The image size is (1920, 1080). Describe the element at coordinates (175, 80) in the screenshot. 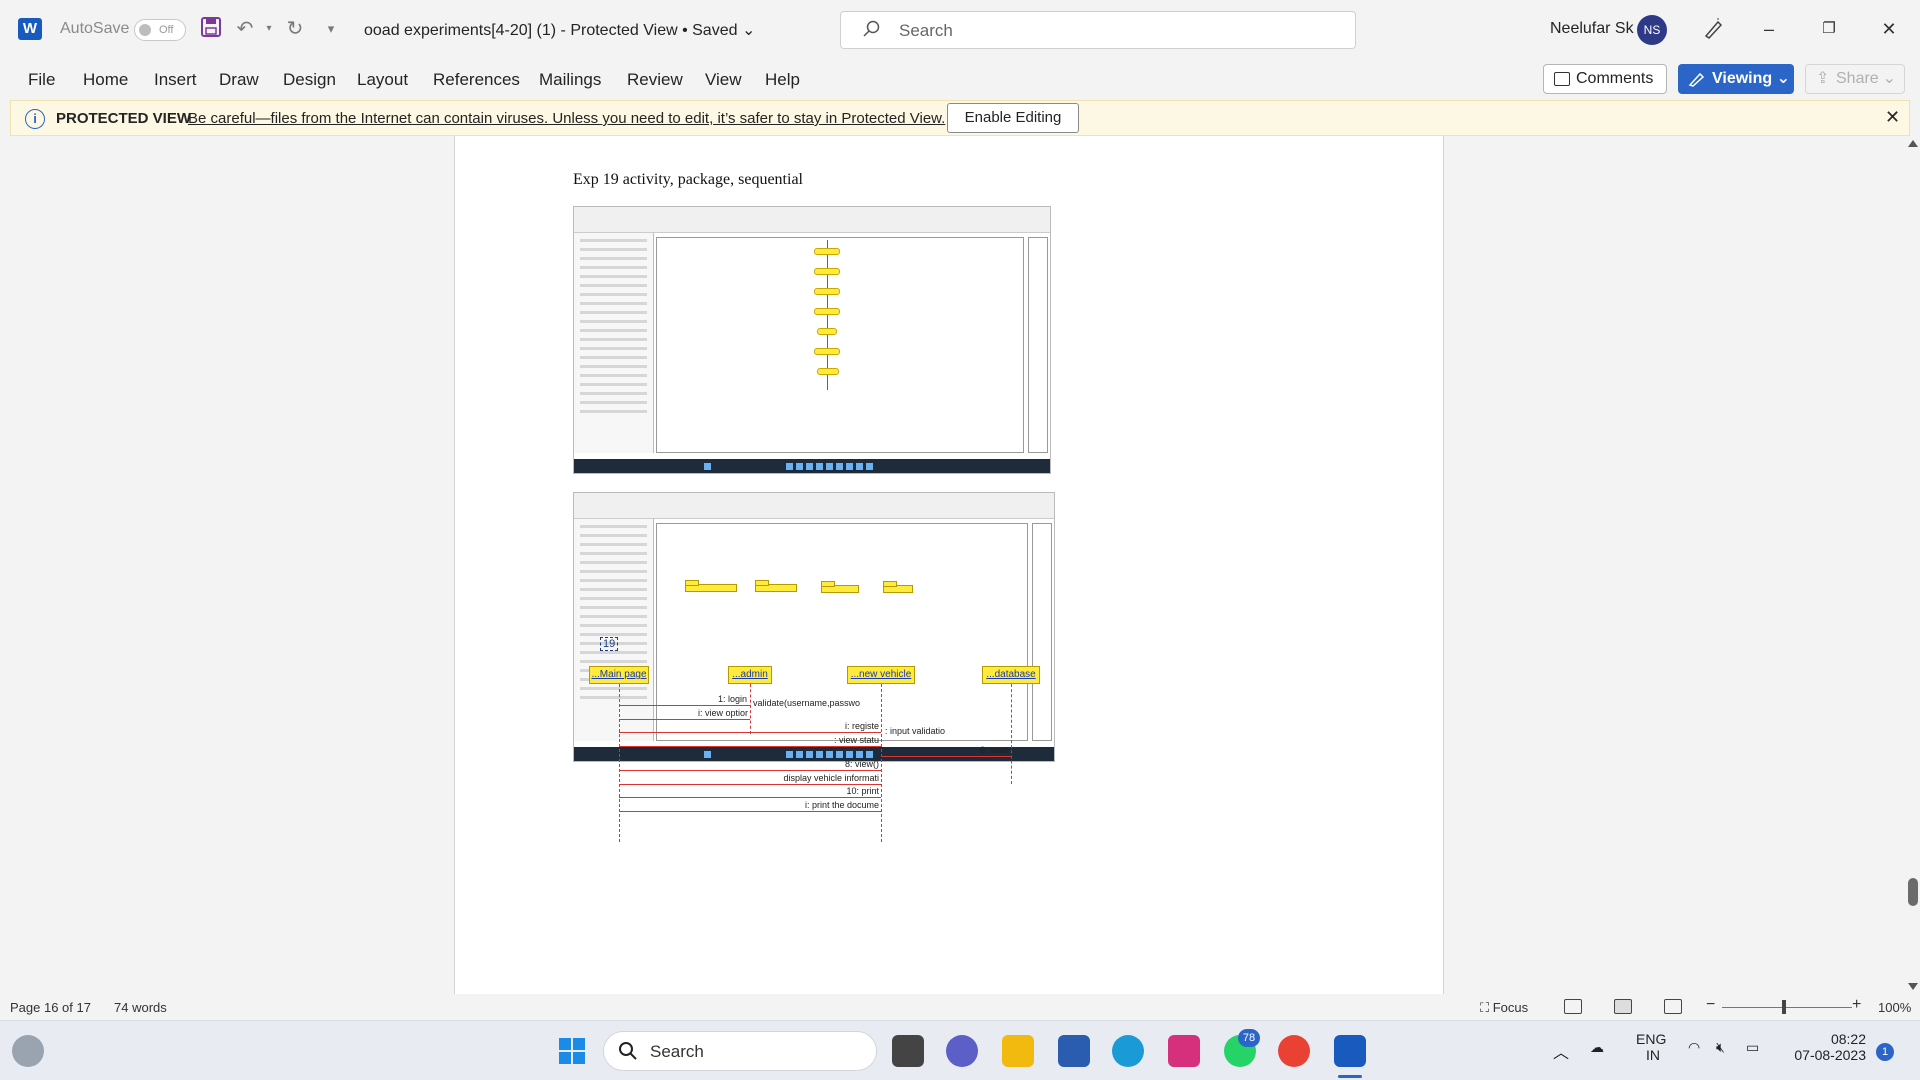

I see `tab-insert: Insert` at that location.